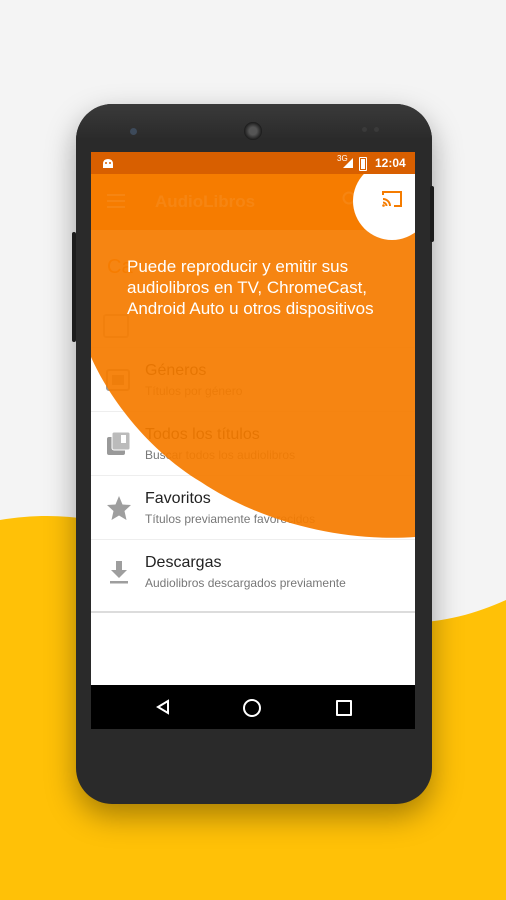  What do you see at coordinates (376, 129) in the screenshot?
I see `light-sensor` at bounding box center [376, 129].